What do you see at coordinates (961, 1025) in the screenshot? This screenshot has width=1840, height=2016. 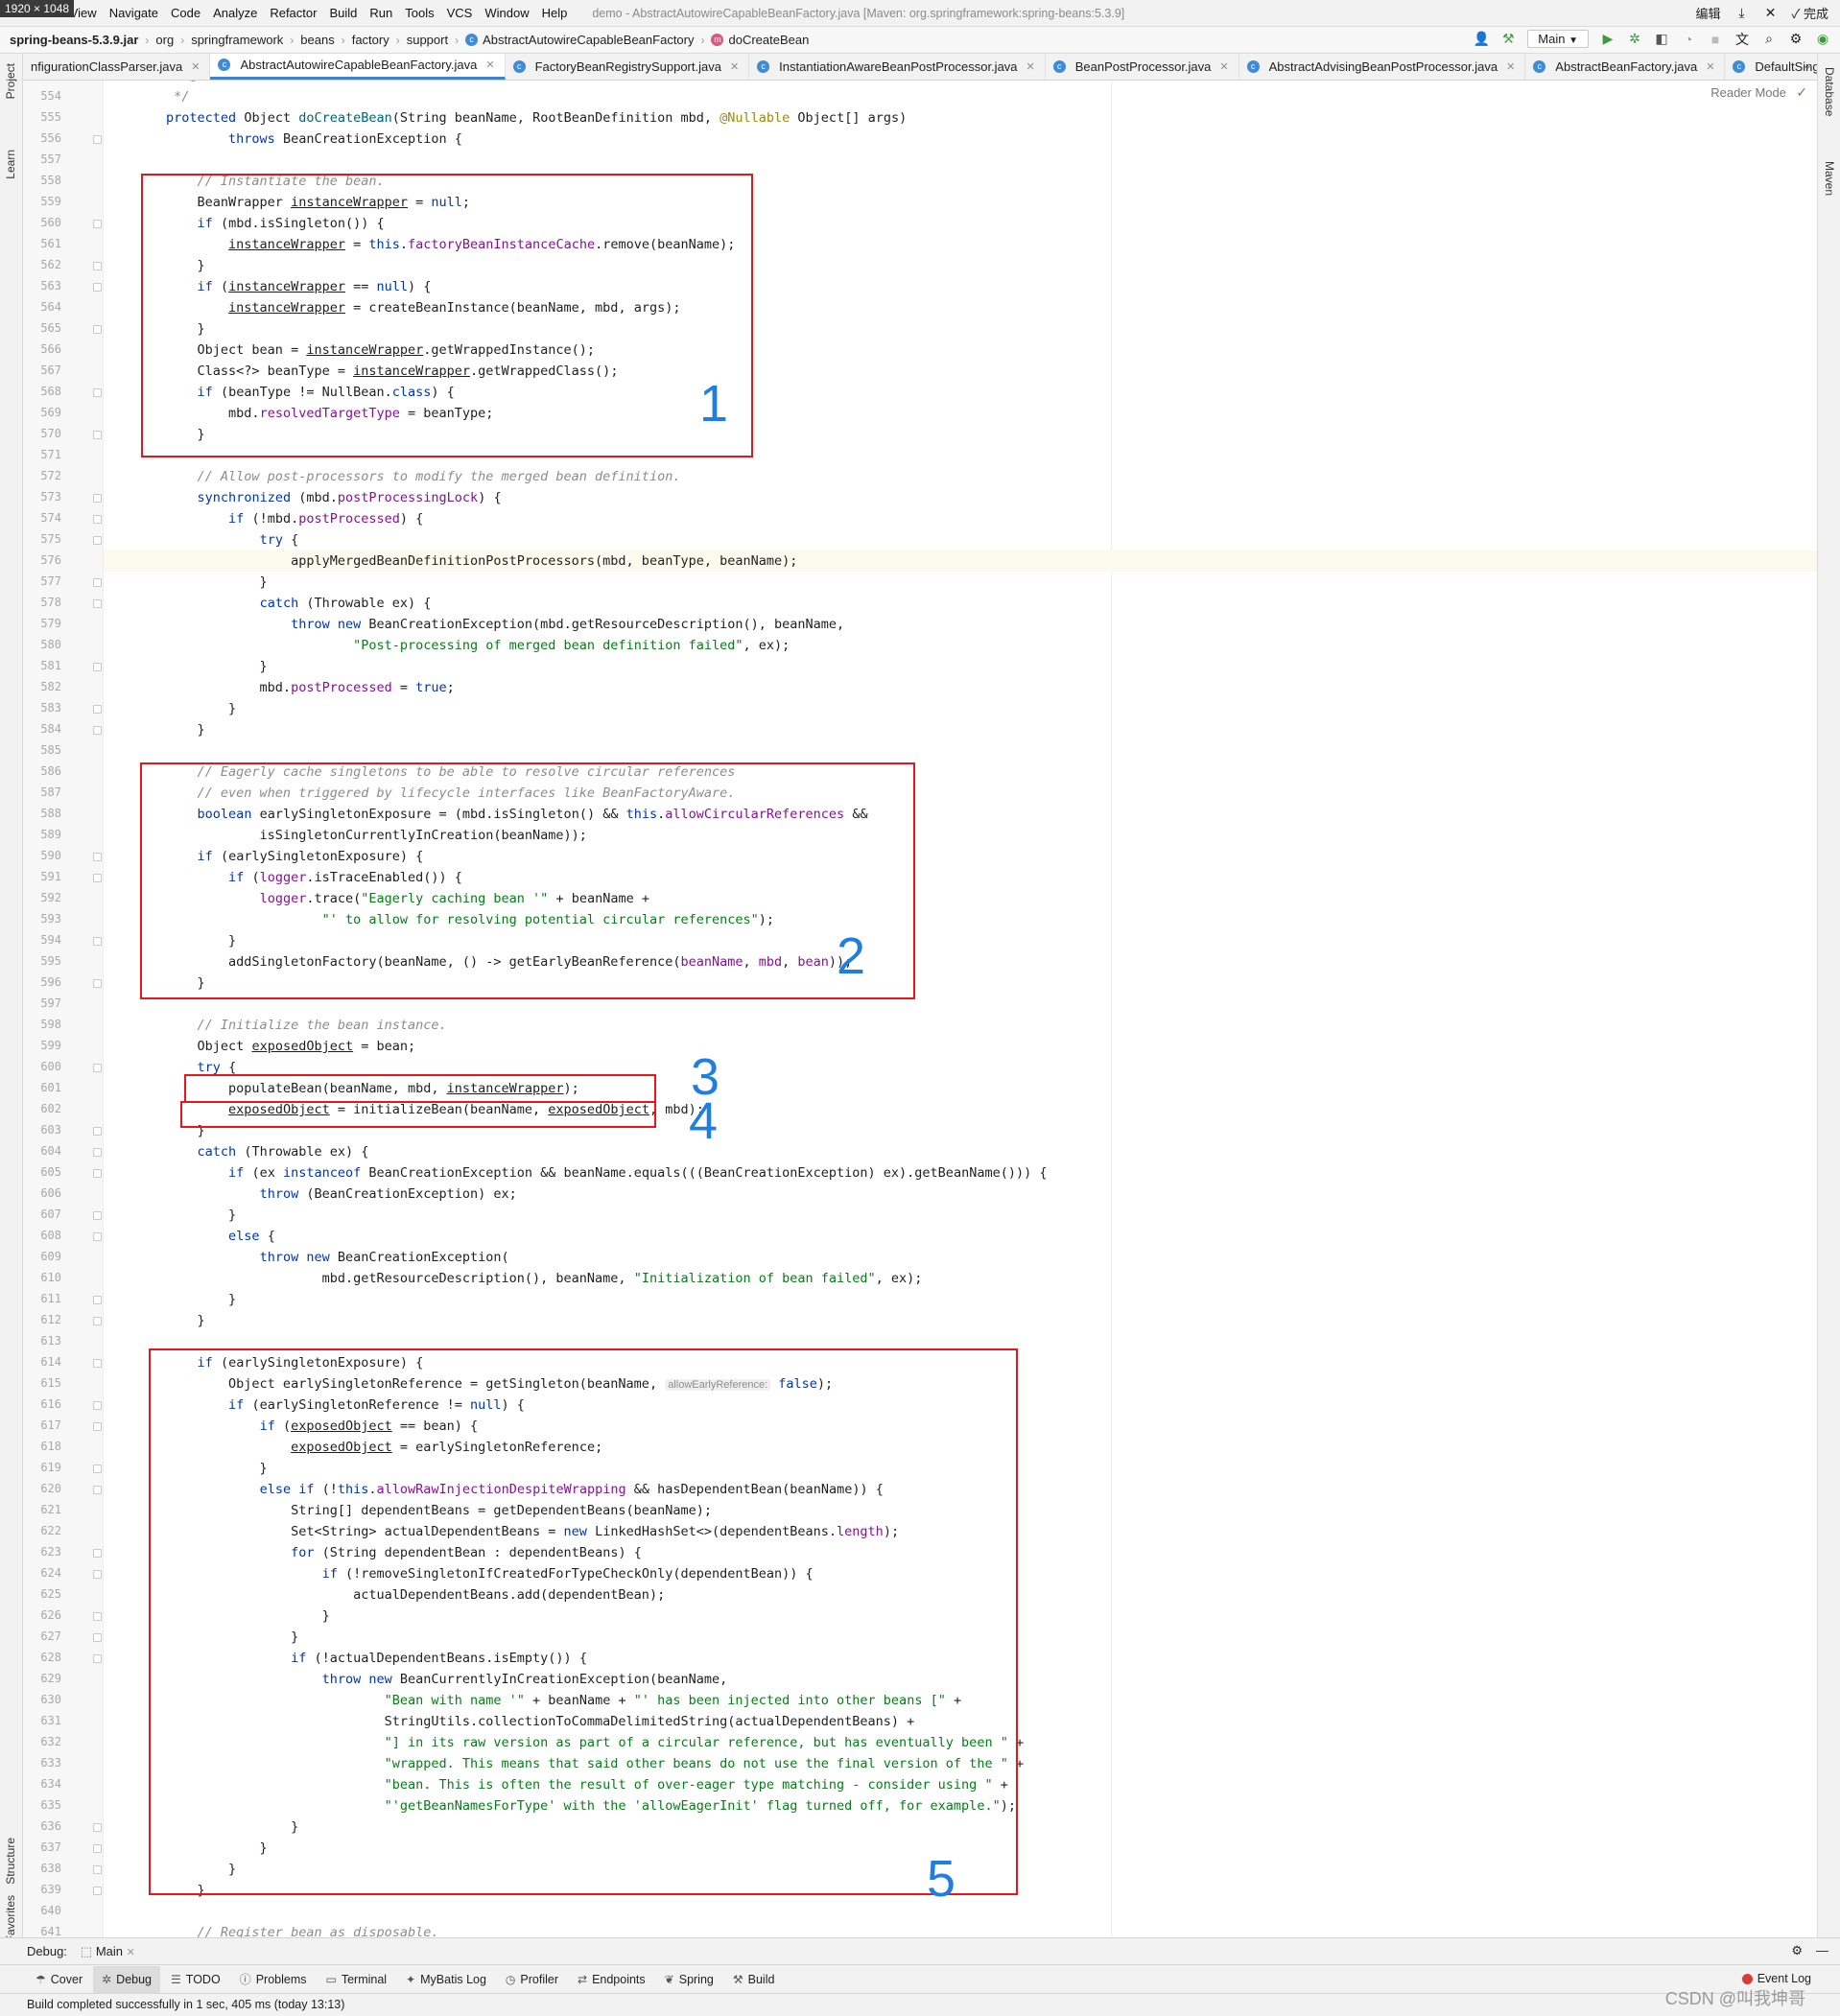 I see `code-line: // Initialize the bean instance.` at bounding box center [961, 1025].